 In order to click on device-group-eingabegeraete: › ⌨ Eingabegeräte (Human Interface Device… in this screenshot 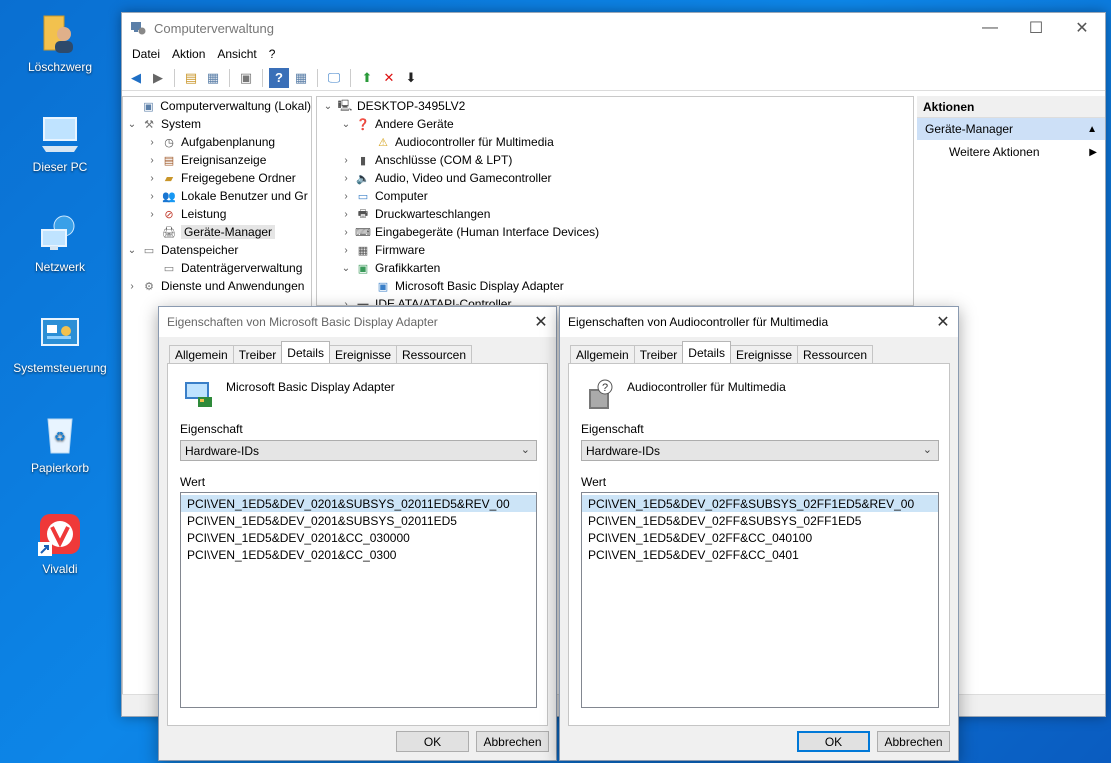, I will do `click(615, 232)`.